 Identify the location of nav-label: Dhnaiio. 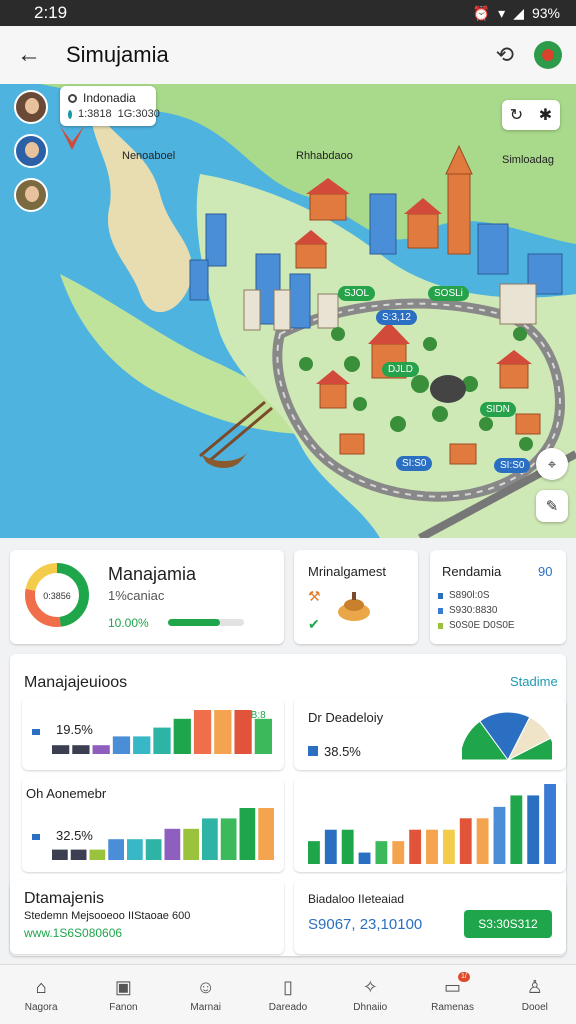
(370, 1007).